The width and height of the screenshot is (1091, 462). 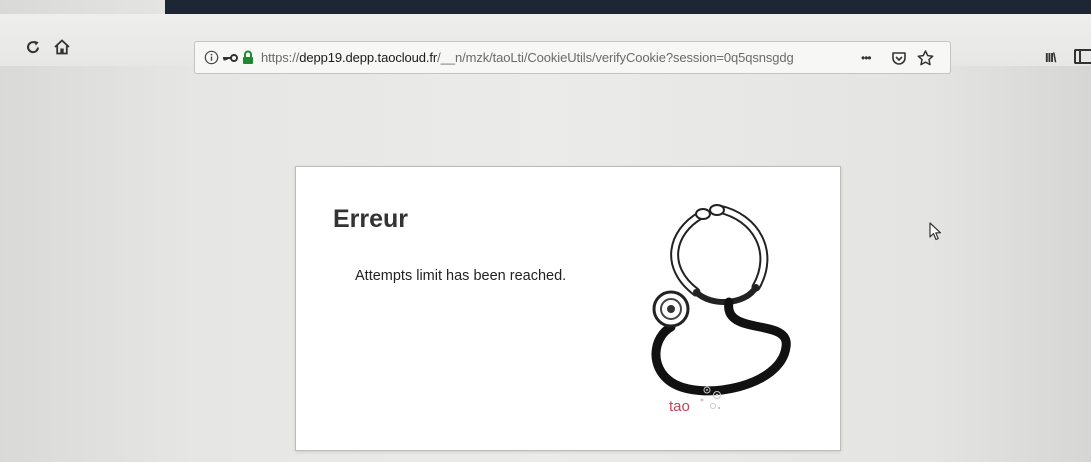 I want to click on home-icon, so click(x=62, y=47).